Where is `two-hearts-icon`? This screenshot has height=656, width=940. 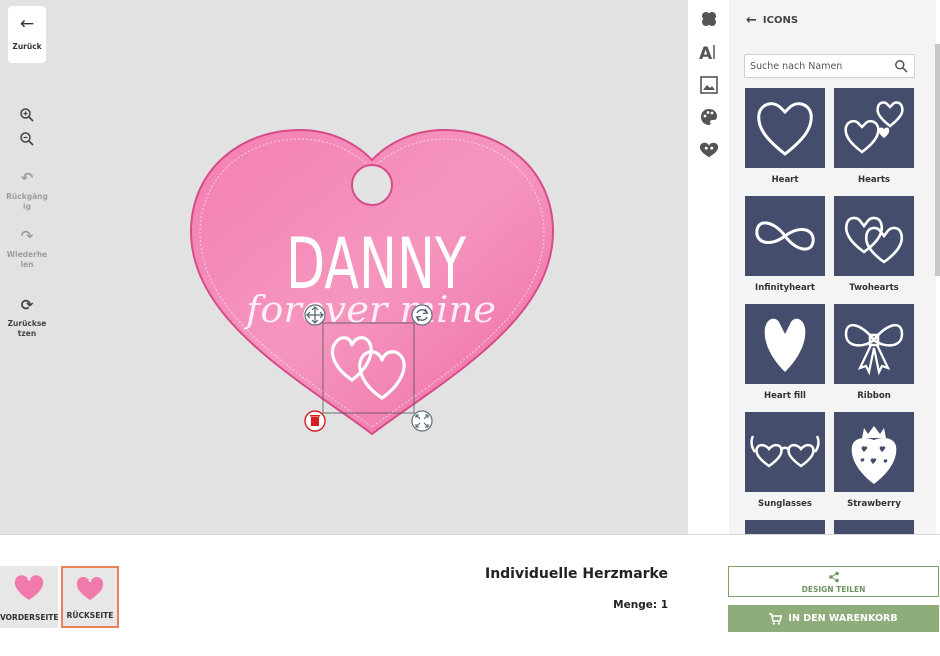
two-hearts-icon is located at coordinates (874, 240).